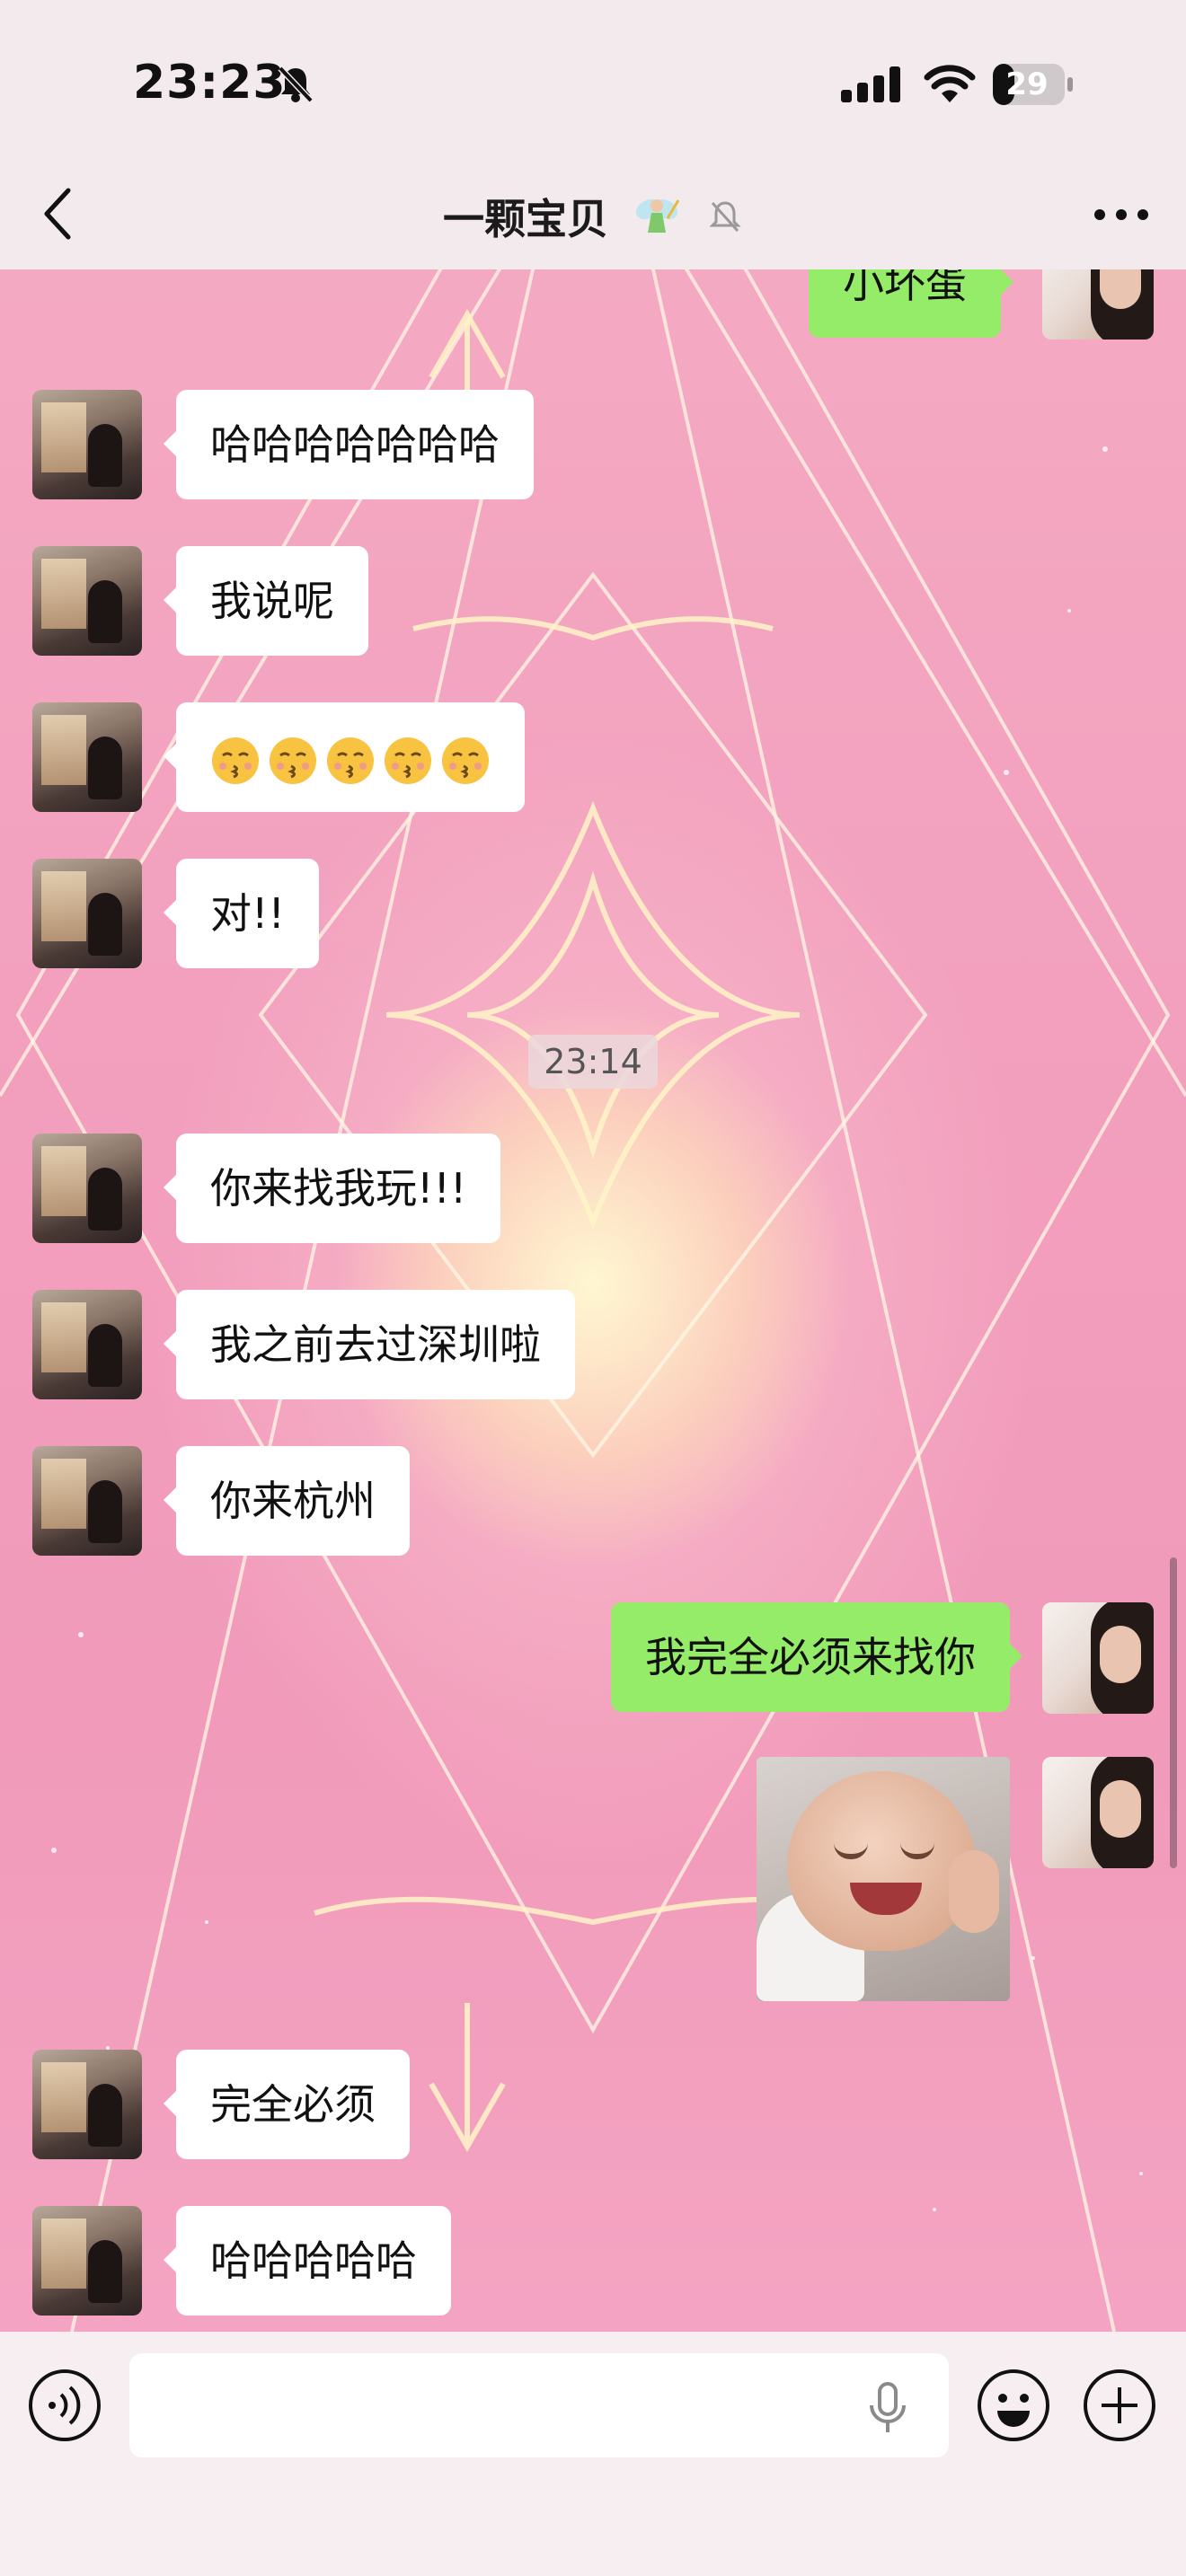  What do you see at coordinates (64, 2405) in the screenshot?
I see `voice-icon` at bounding box center [64, 2405].